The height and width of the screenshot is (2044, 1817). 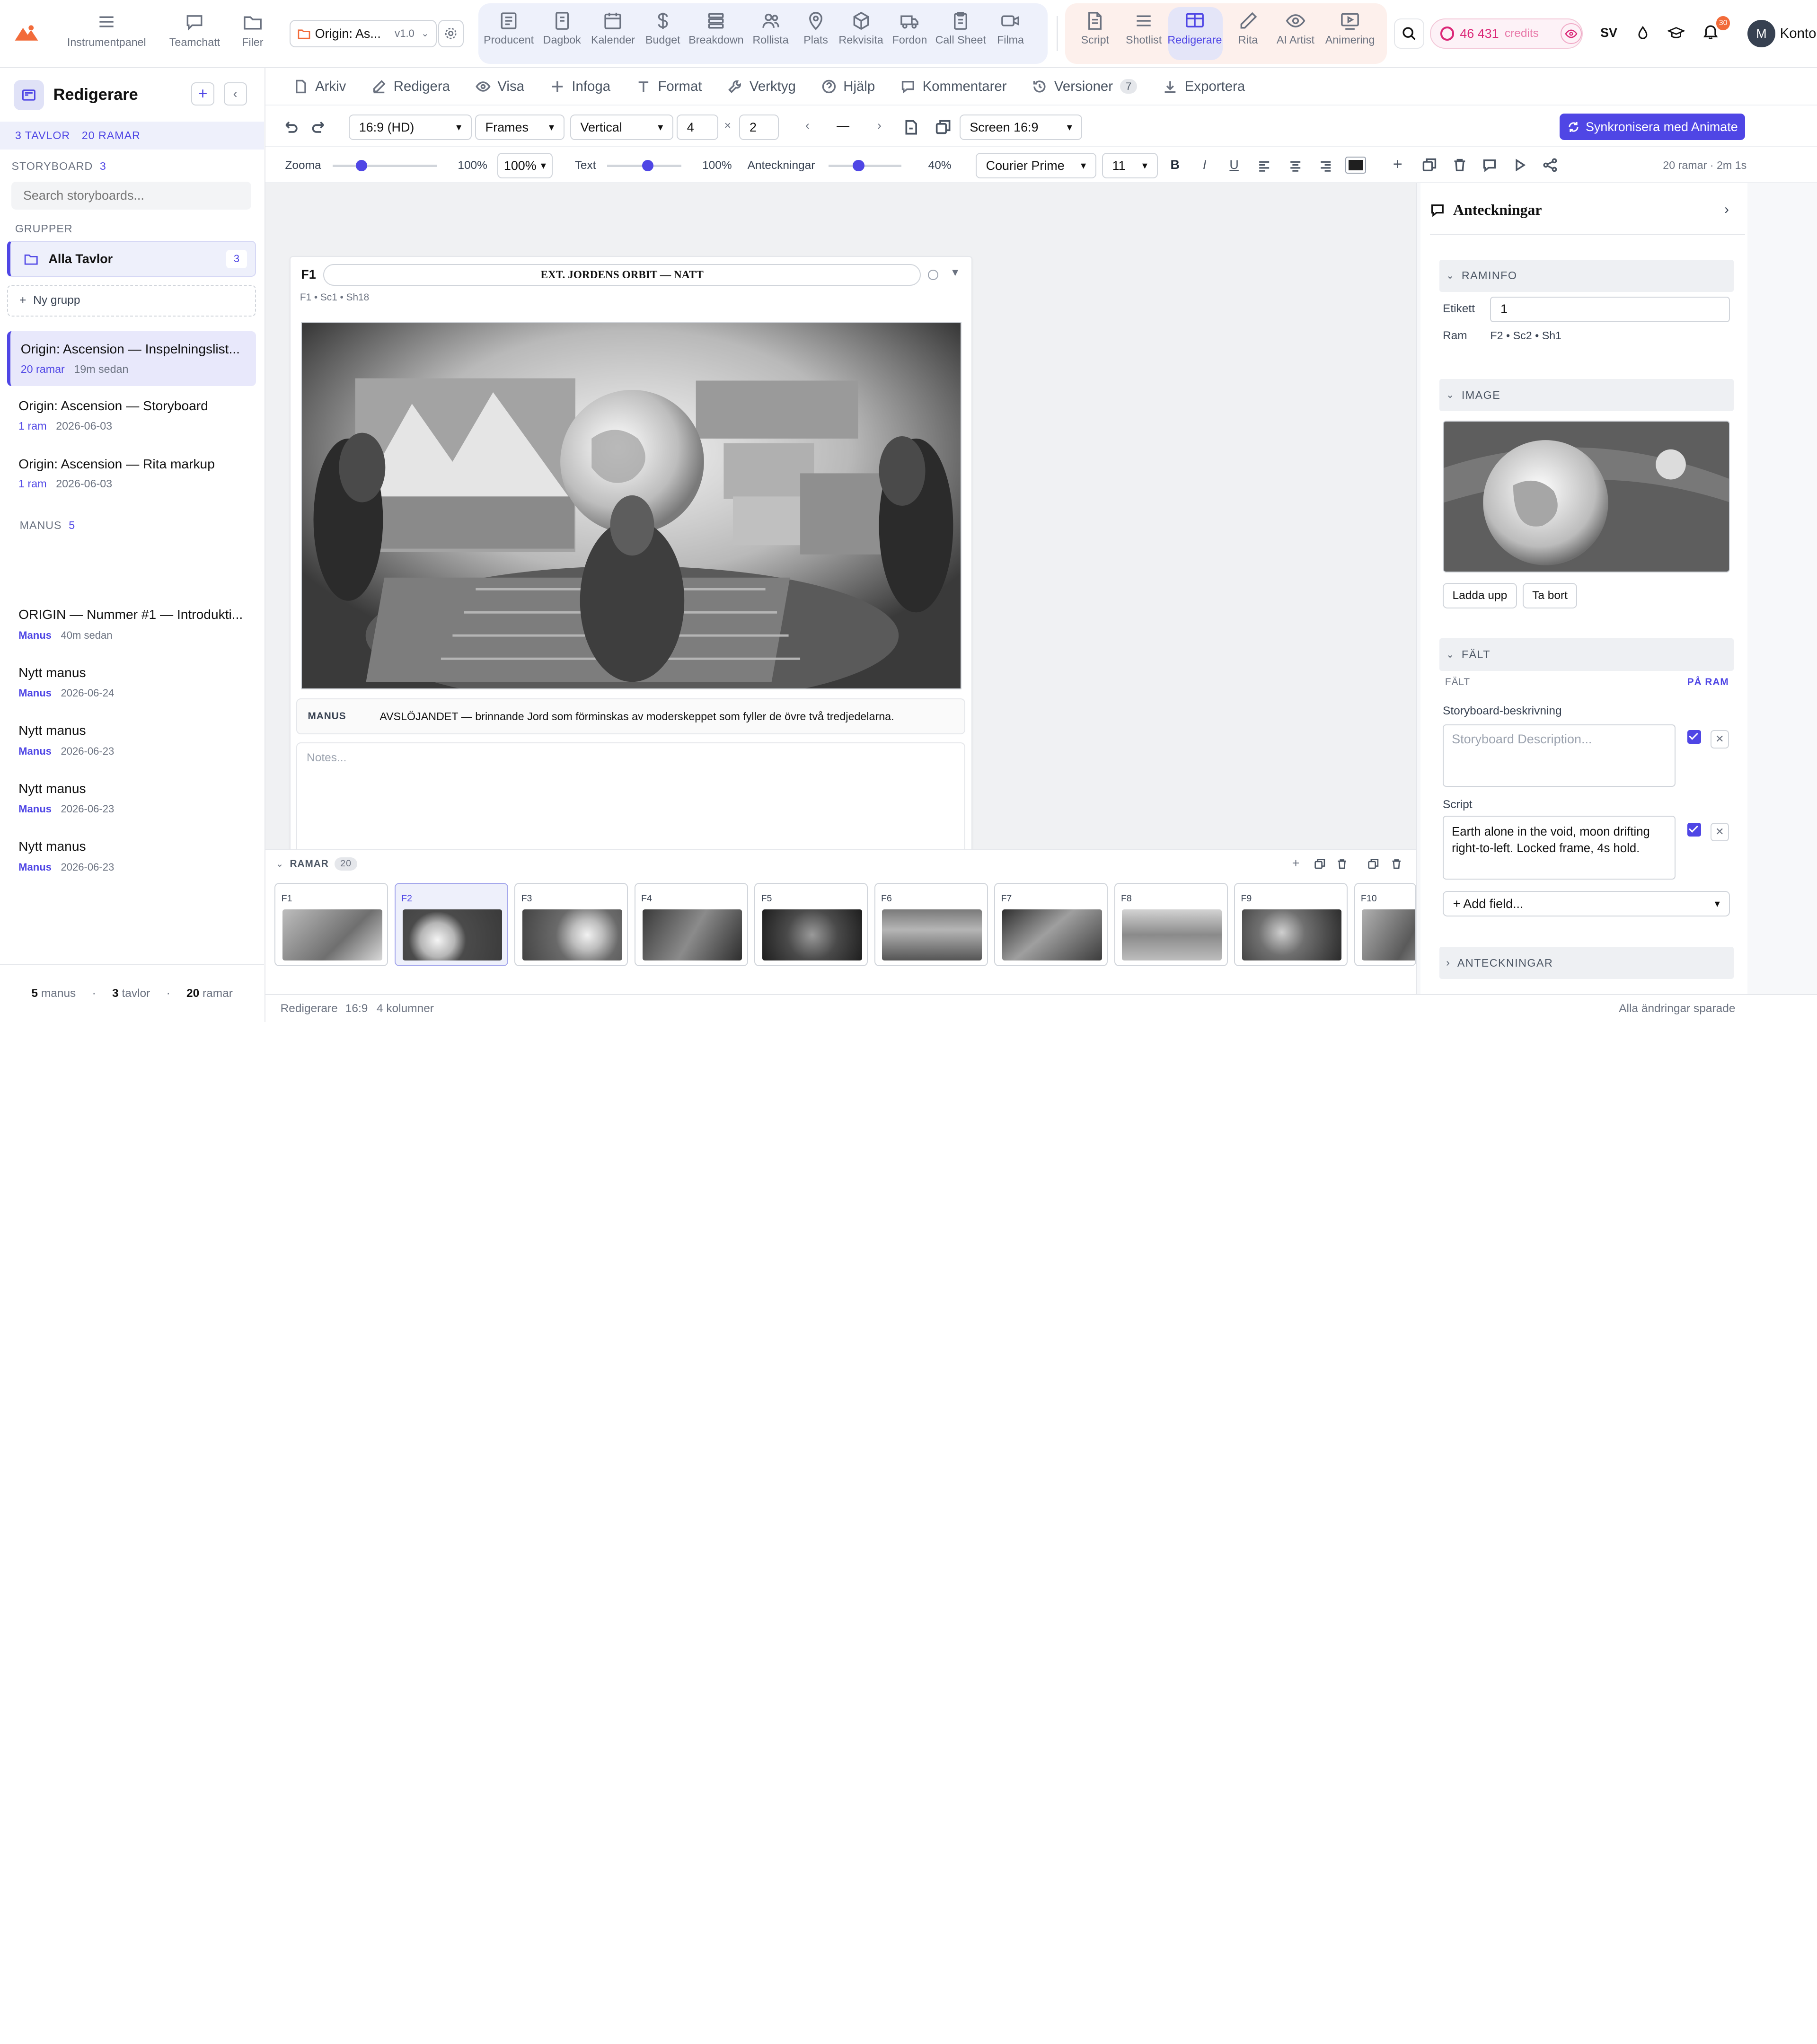 What do you see at coordinates (1356, 165) in the screenshot?
I see `text-color-swatch` at bounding box center [1356, 165].